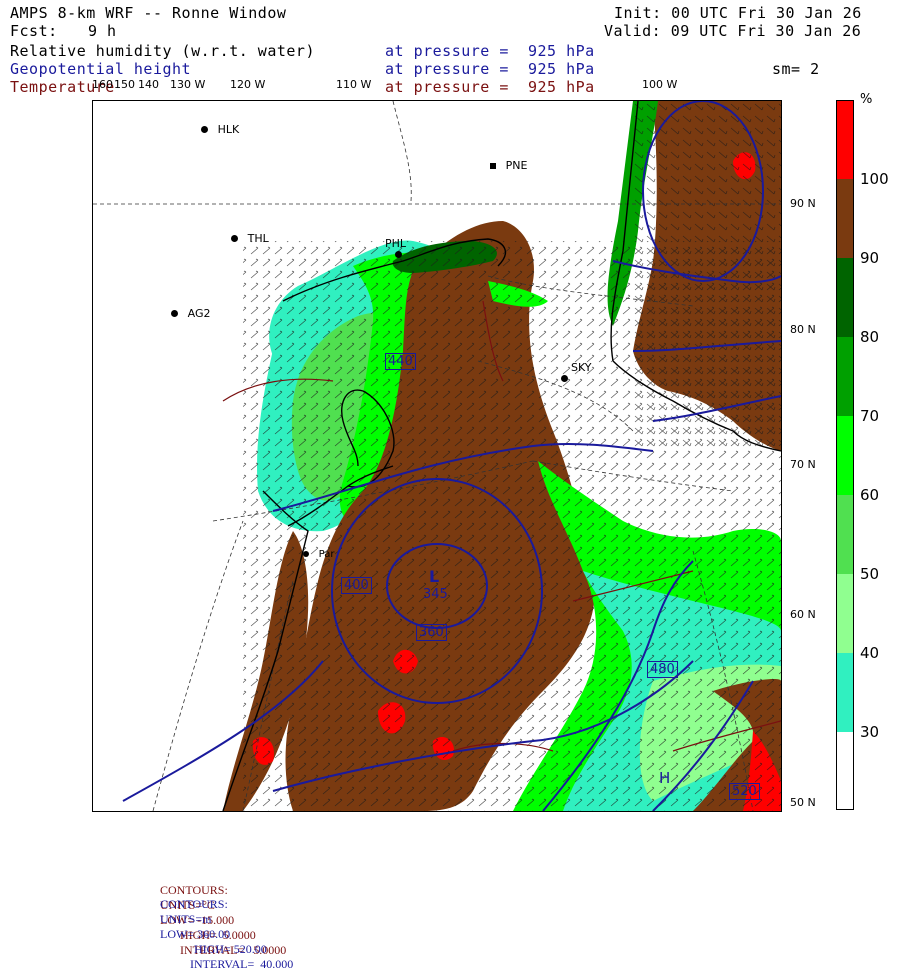  Describe the element at coordinates (162, 51) in the screenshot. I see `field-rh-name: Relative humidity (w.r.t. water)` at that location.